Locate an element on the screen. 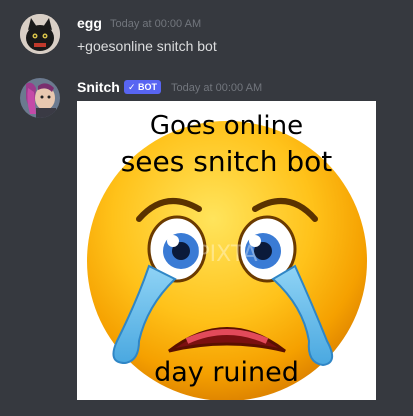  username: egg is located at coordinates (89, 23).